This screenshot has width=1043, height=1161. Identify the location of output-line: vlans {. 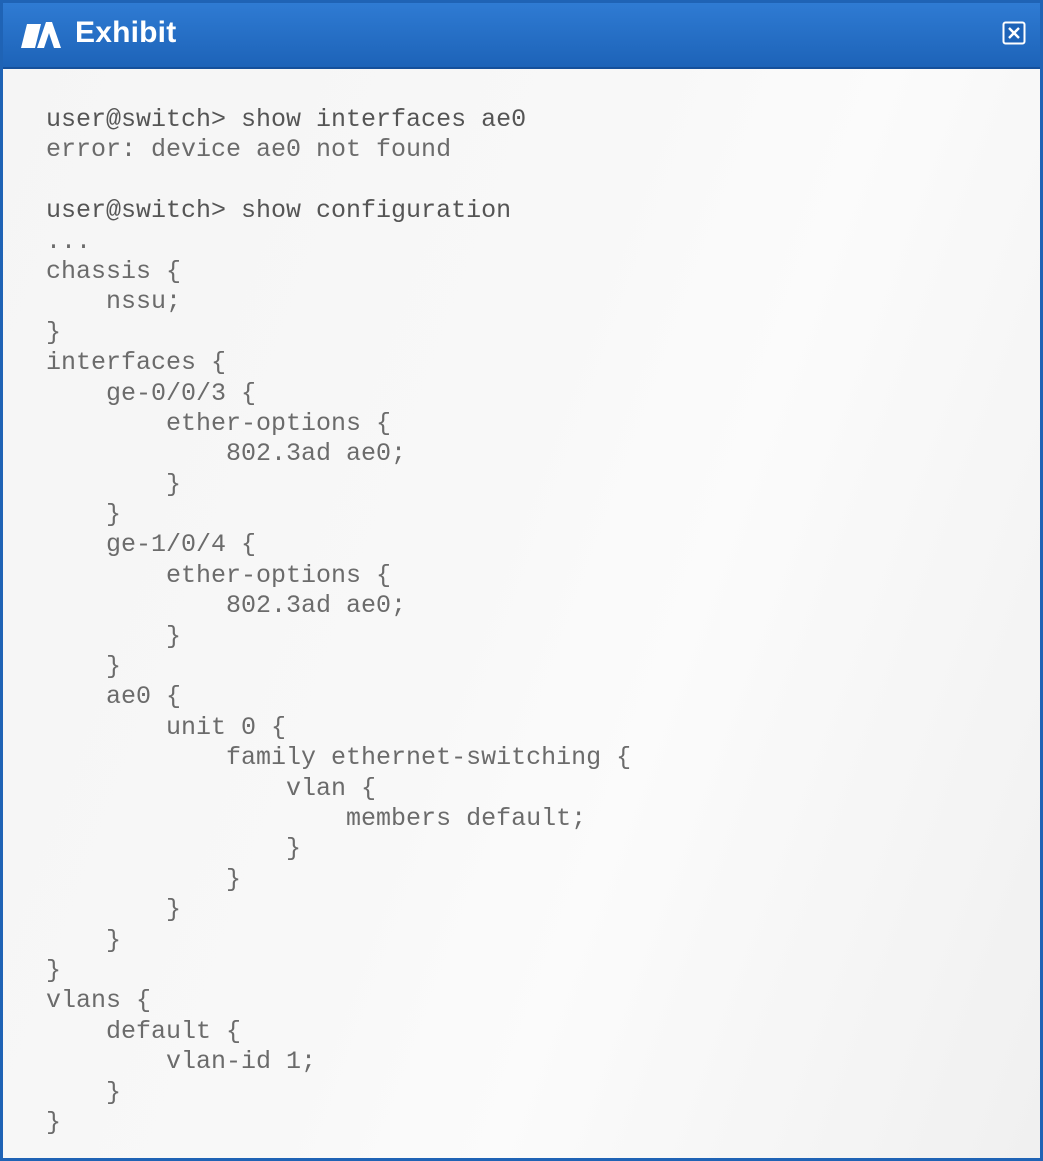
(99, 1001).